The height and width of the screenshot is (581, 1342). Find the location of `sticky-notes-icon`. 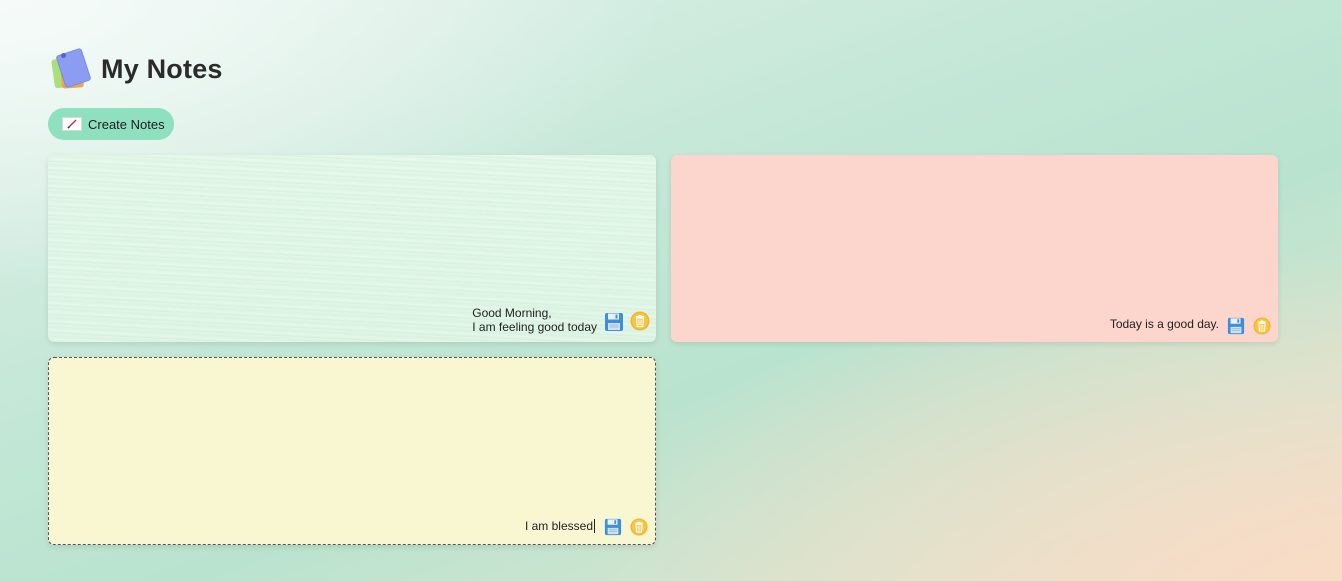

sticky-notes-icon is located at coordinates (71, 68).